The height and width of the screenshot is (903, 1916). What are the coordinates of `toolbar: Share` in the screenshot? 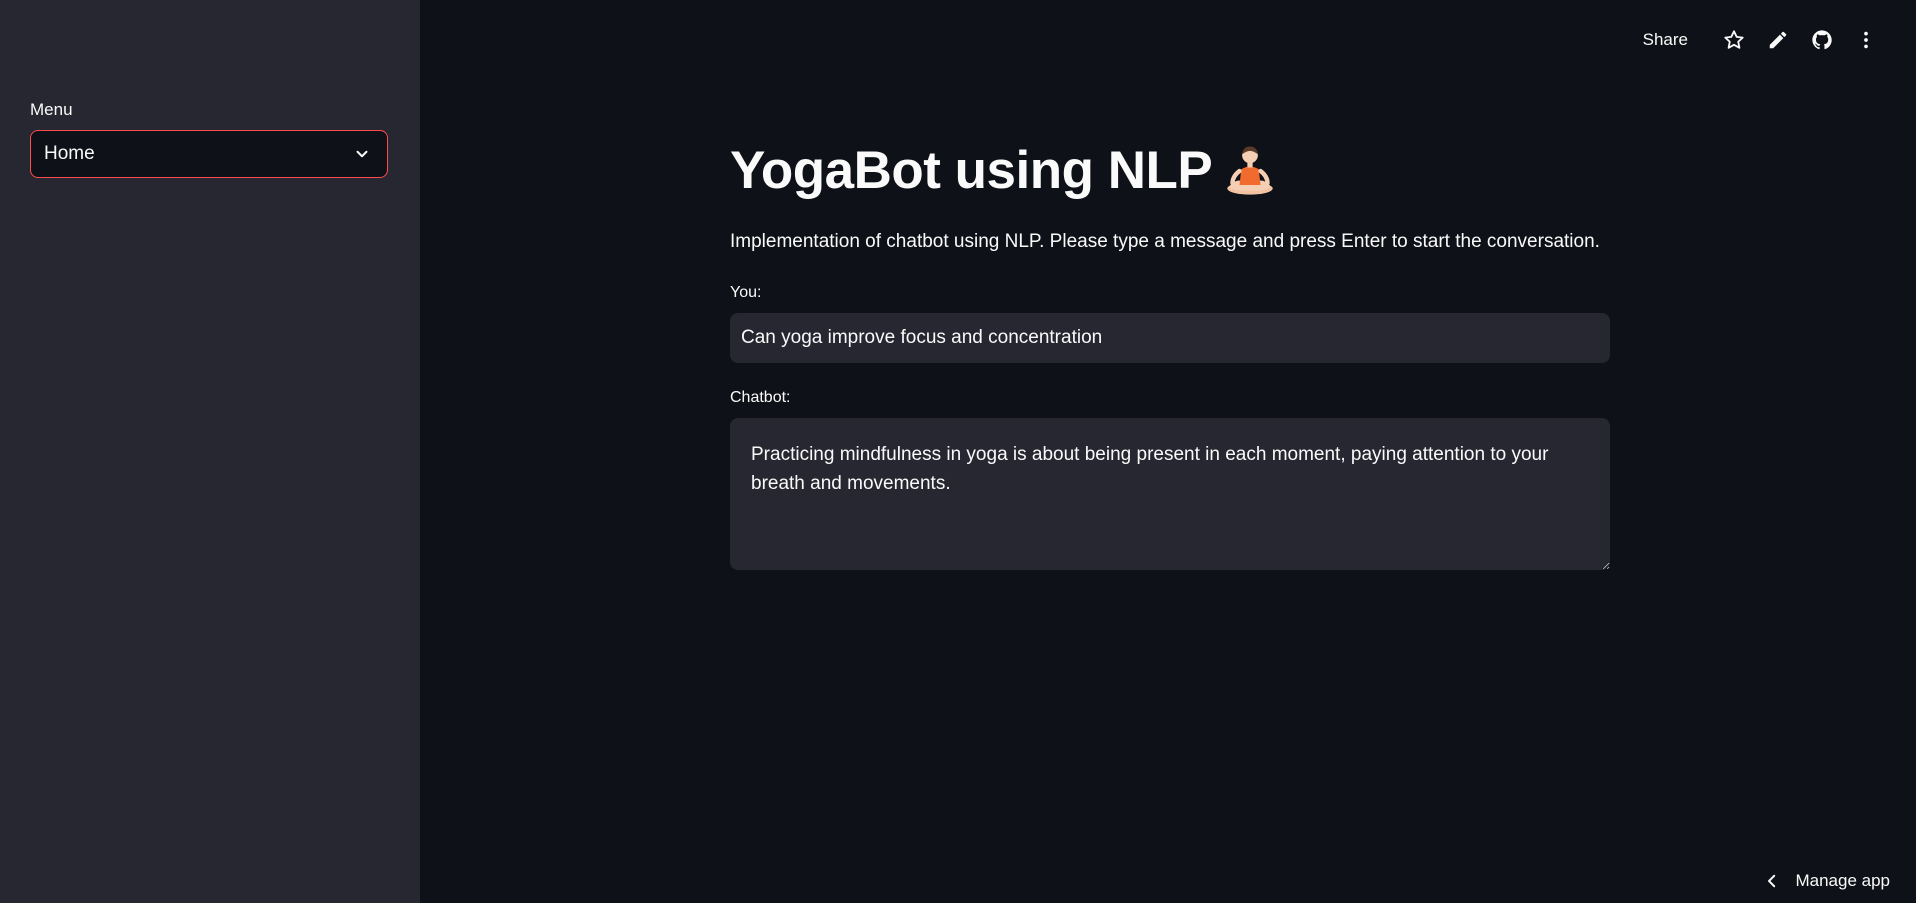 It's located at (1760, 40).